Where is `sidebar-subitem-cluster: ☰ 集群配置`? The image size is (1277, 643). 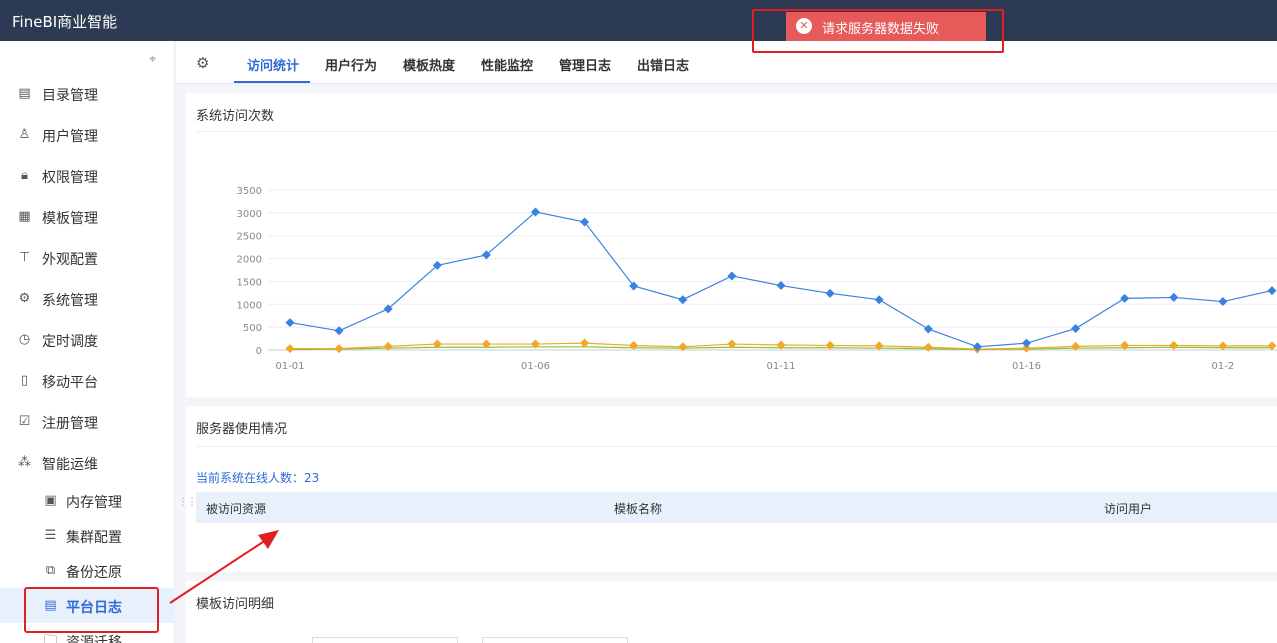
sidebar-subitem-cluster: ☰ 集群配置 is located at coordinates (87, 535).